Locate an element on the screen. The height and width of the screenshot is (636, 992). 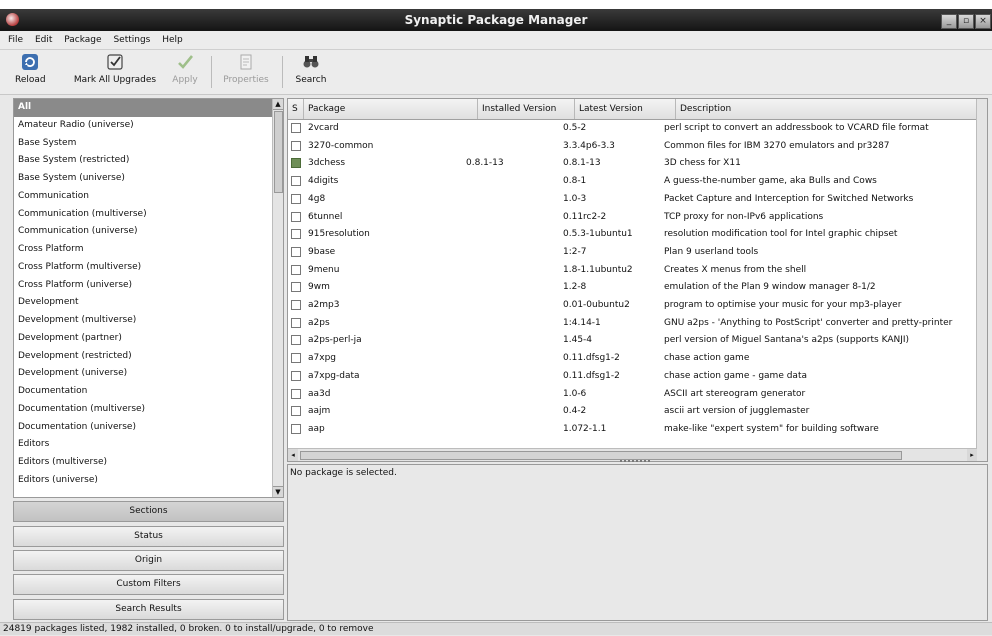
sections-scroll-thumb is located at coordinates (278, 152).